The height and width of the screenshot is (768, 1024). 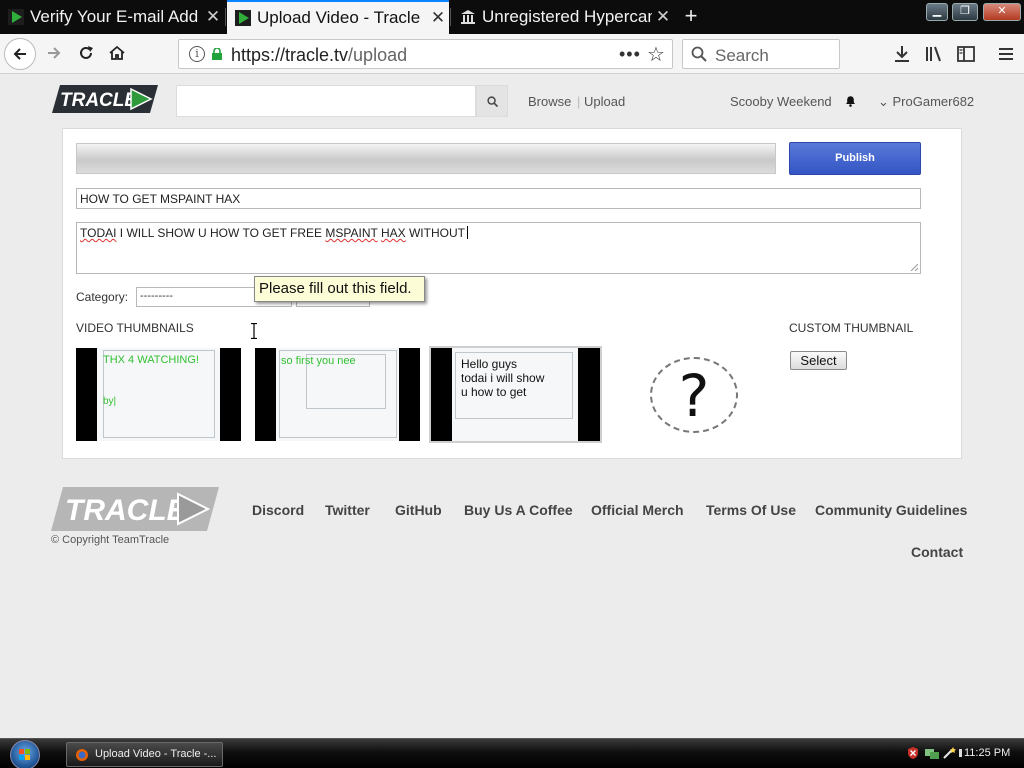 I want to click on sidebar-icon, so click(x=966, y=54).